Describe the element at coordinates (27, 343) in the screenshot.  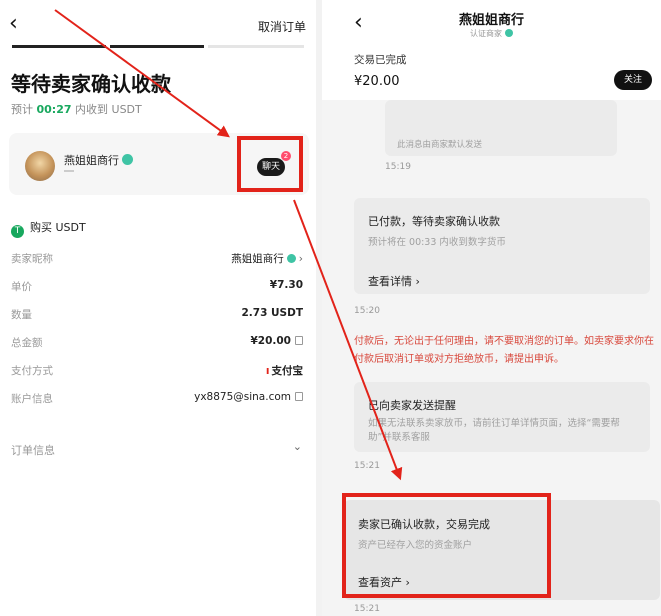
I see `detail-label: 总金额` at that location.